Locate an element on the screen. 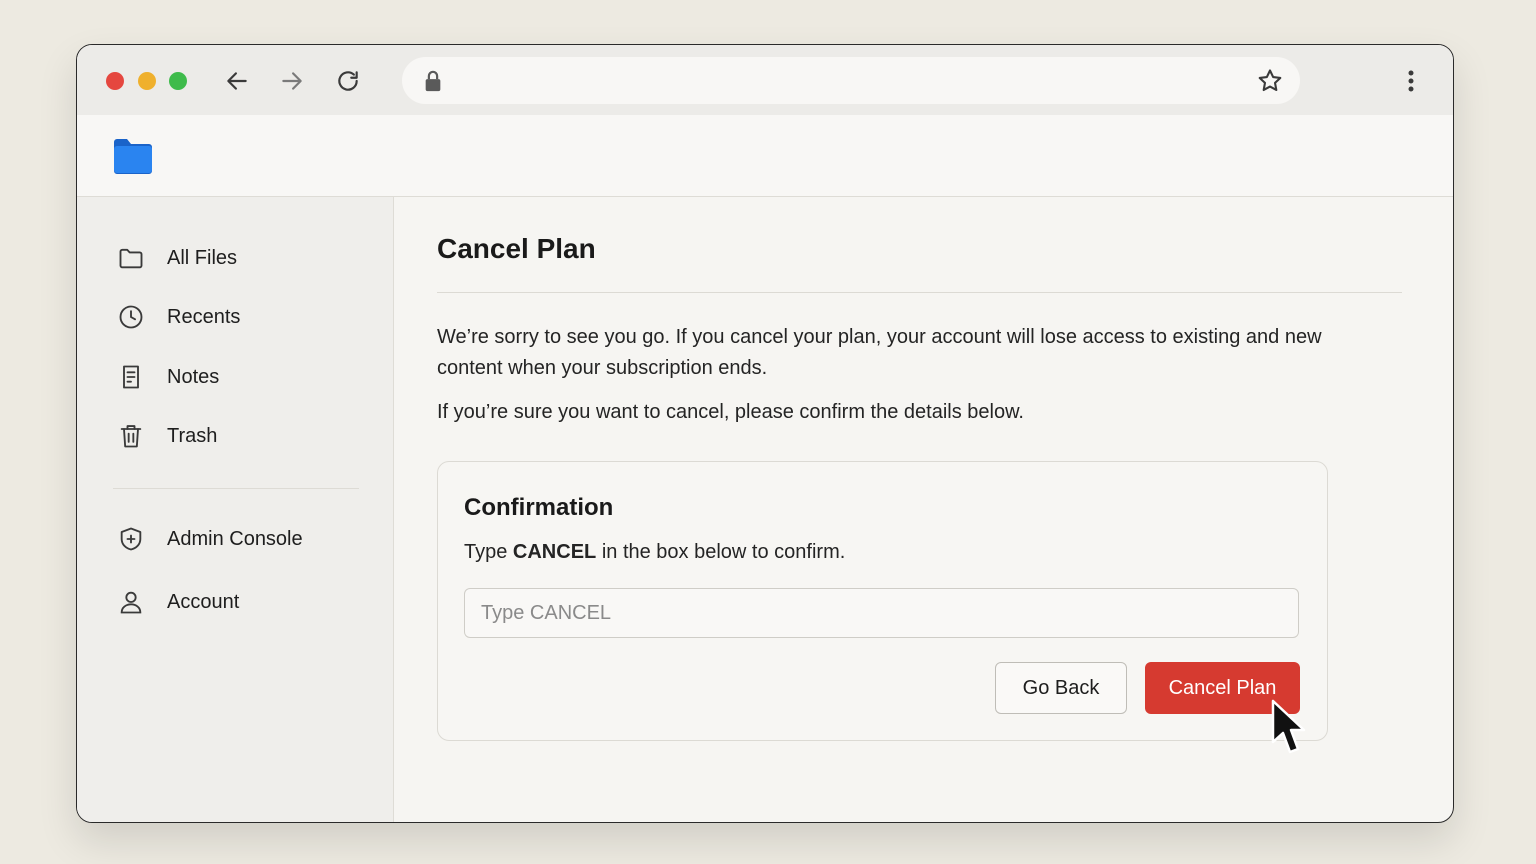  browser-toolbar is located at coordinates (765, 80).